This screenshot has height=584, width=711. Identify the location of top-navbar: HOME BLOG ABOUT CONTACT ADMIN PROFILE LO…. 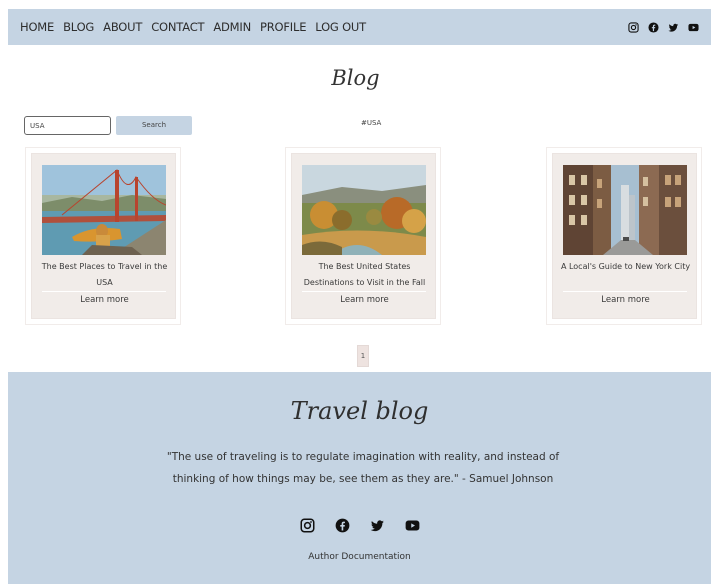
(359, 27).